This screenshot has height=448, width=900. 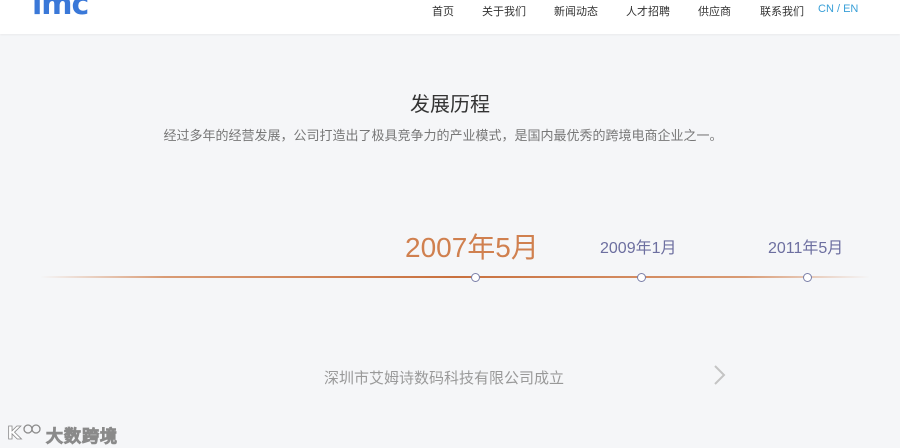 What do you see at coordinates (443, 11) in the screenshot?
I see `nav-item-home: 首页` at bounding box center [443, 11].